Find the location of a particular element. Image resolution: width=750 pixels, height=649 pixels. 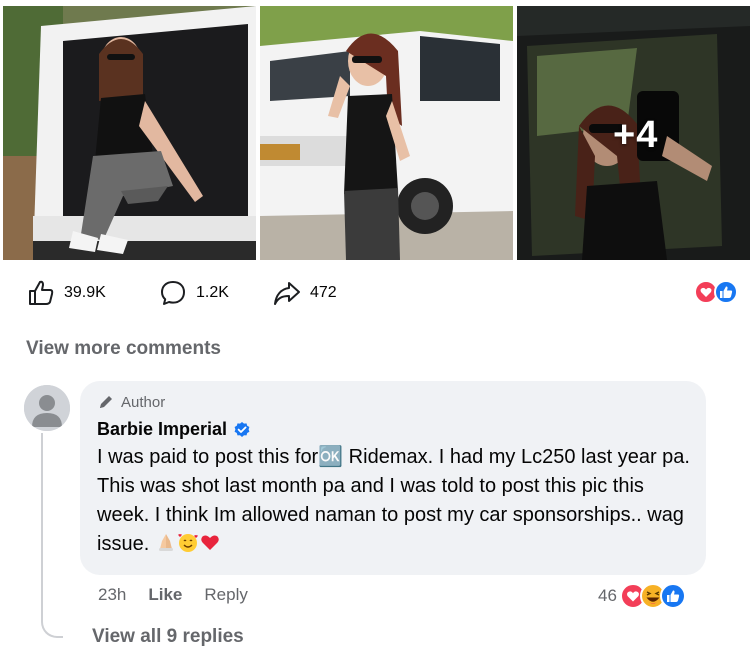

view-all-replies-link: View all 9 replies is located at coordinates (168, 637).